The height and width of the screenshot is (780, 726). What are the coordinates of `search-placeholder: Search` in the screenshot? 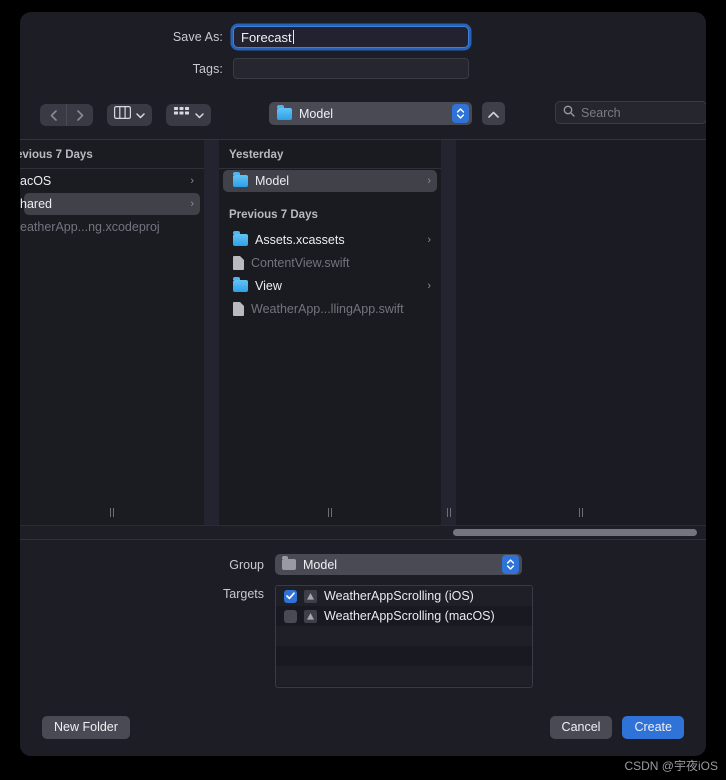 It's located at (601, 112).